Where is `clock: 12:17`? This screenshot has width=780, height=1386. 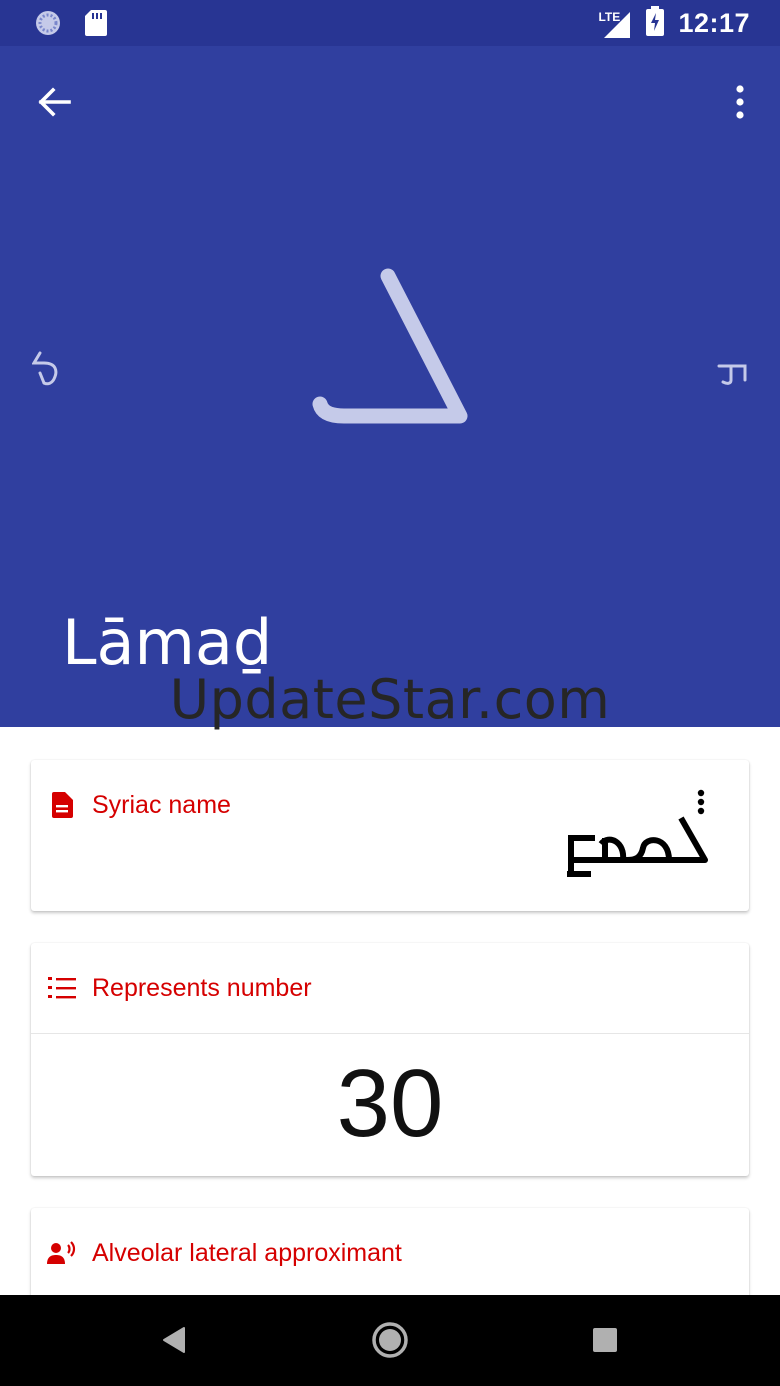
clock: 12:17 is located at coordinates (714, 23).